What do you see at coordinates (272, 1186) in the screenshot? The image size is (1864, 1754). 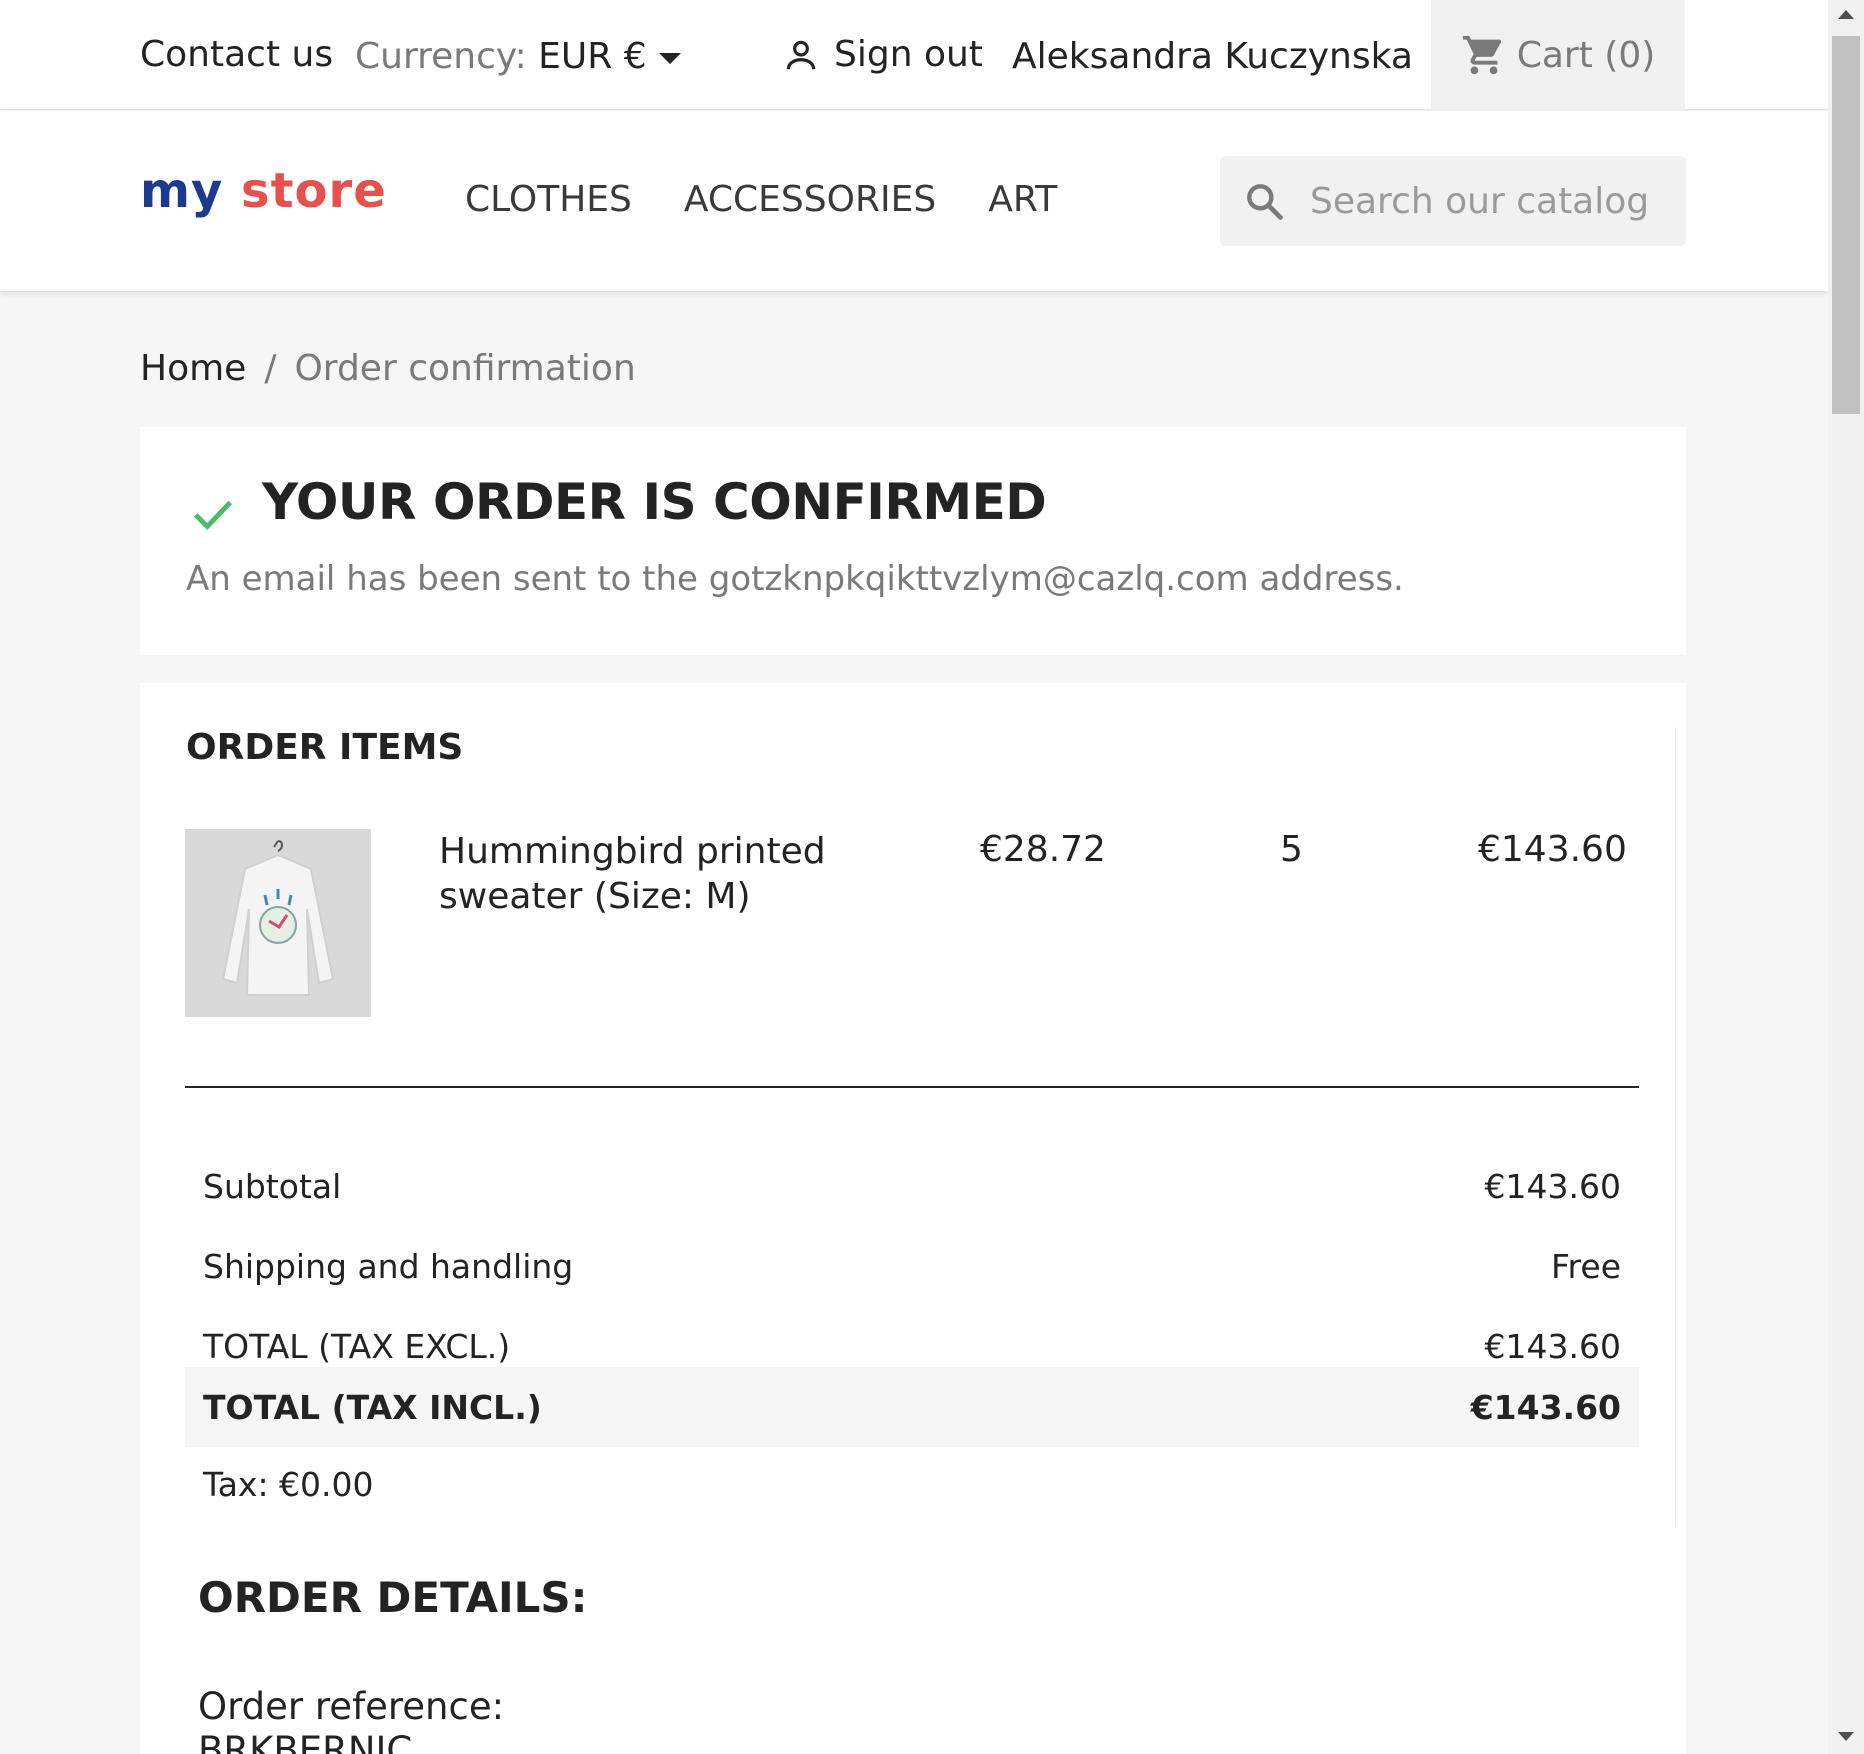 I see `subtotal-label: Subtotal` at bounding box center [272, 1186].